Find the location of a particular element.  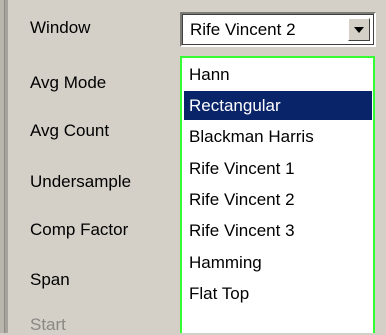

option-hamming: Hamming is located at coordinates (278, 262).